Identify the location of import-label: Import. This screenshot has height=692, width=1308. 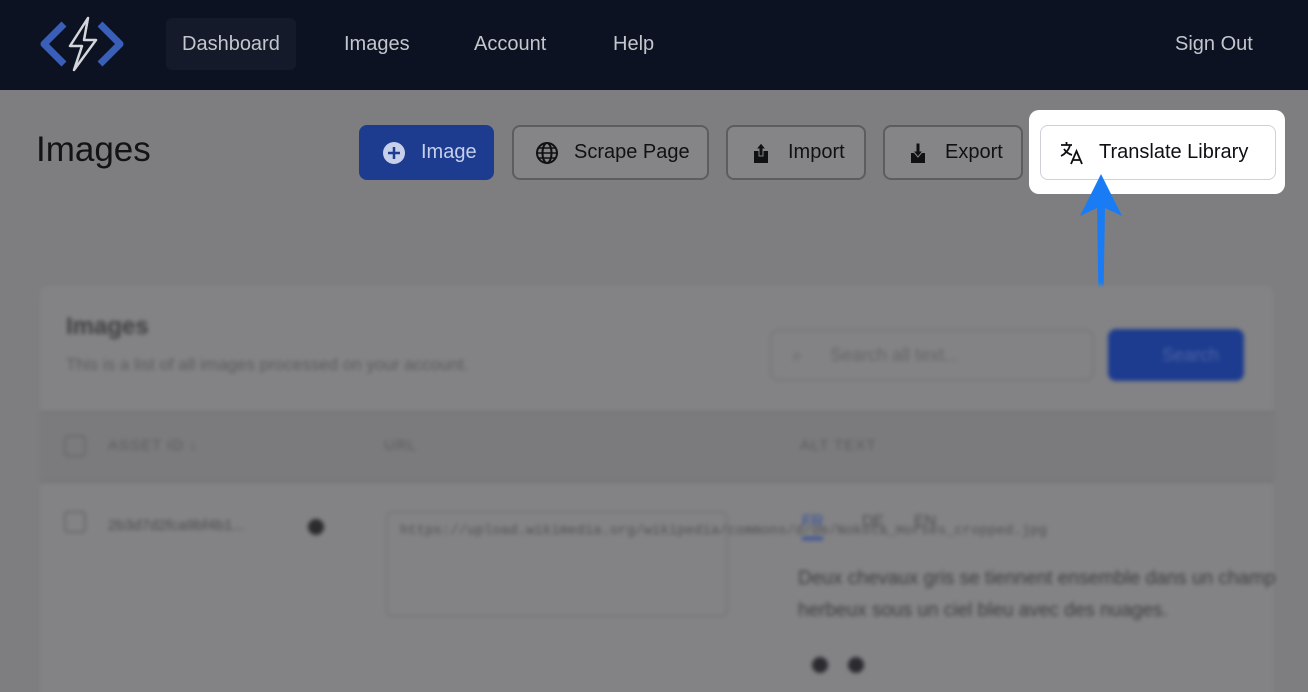
(816, 152).